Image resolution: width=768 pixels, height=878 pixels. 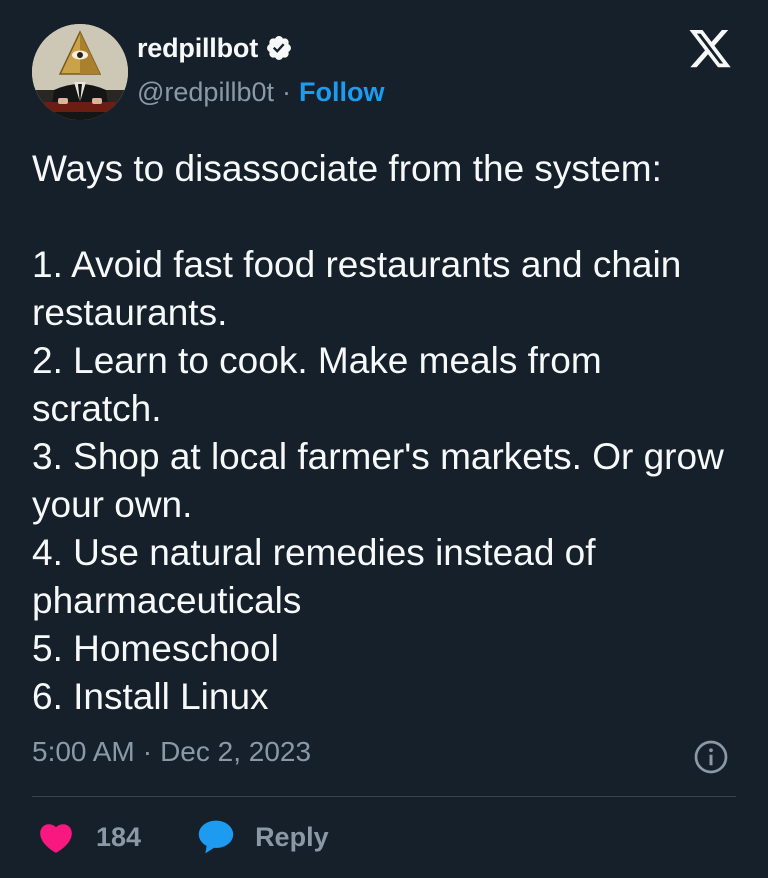 What do you see at coordinates (711, 757) in the screenshot?
I see `info-icon` at bounding box center [711, 757].